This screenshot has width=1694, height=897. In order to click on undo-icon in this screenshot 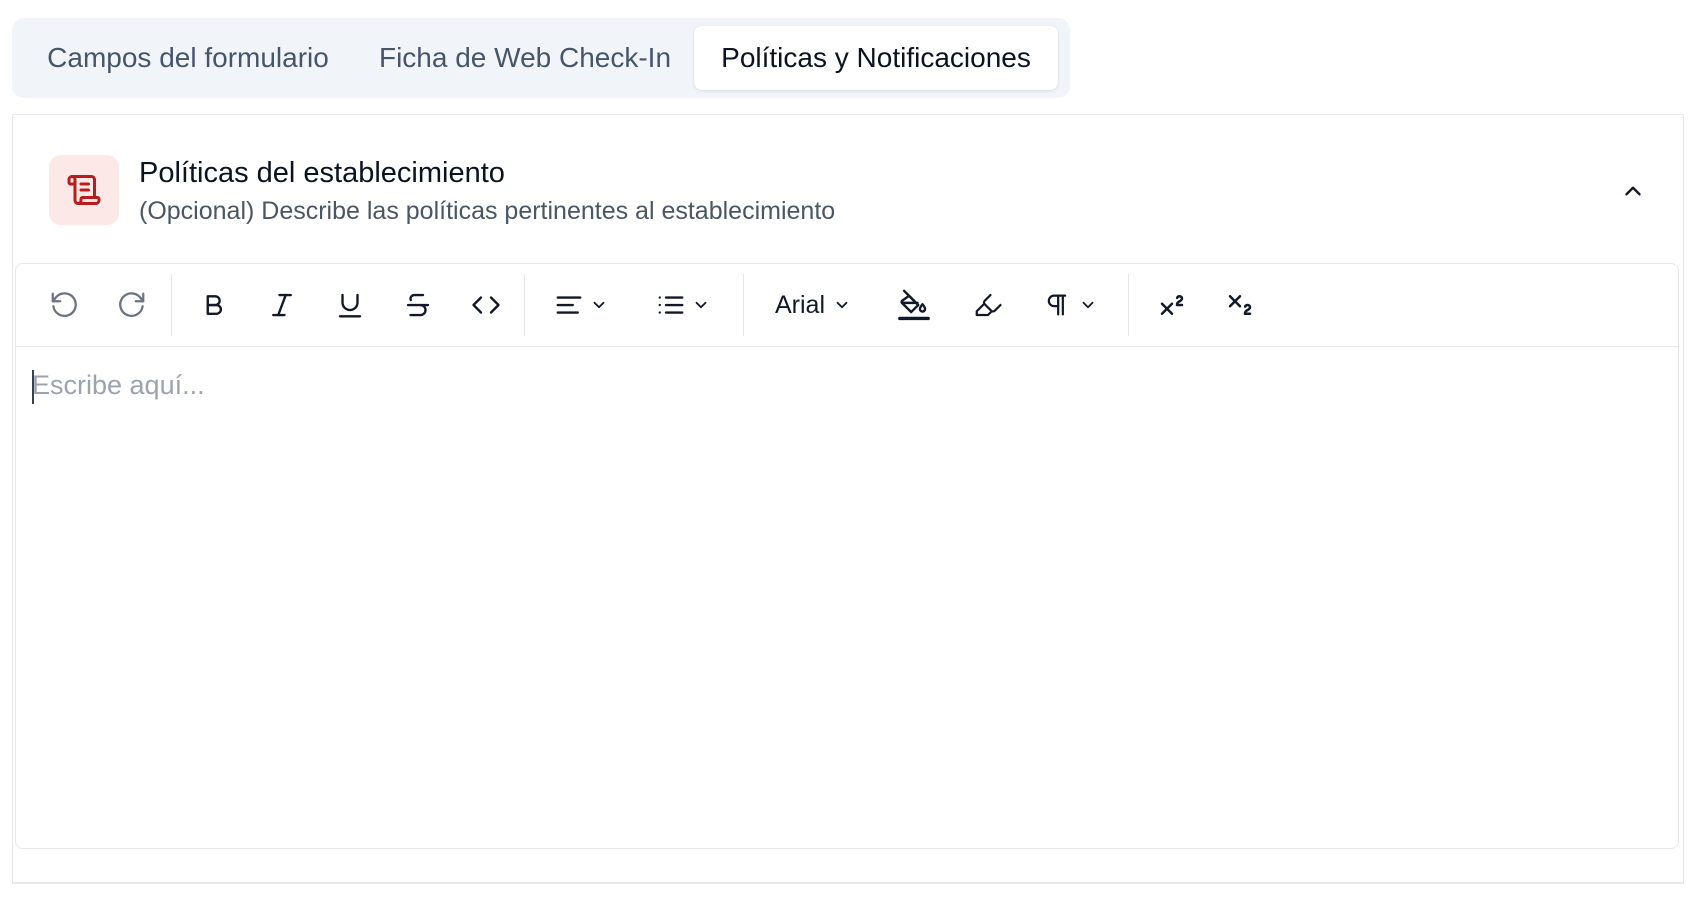, I will do `click(64, 305)`.